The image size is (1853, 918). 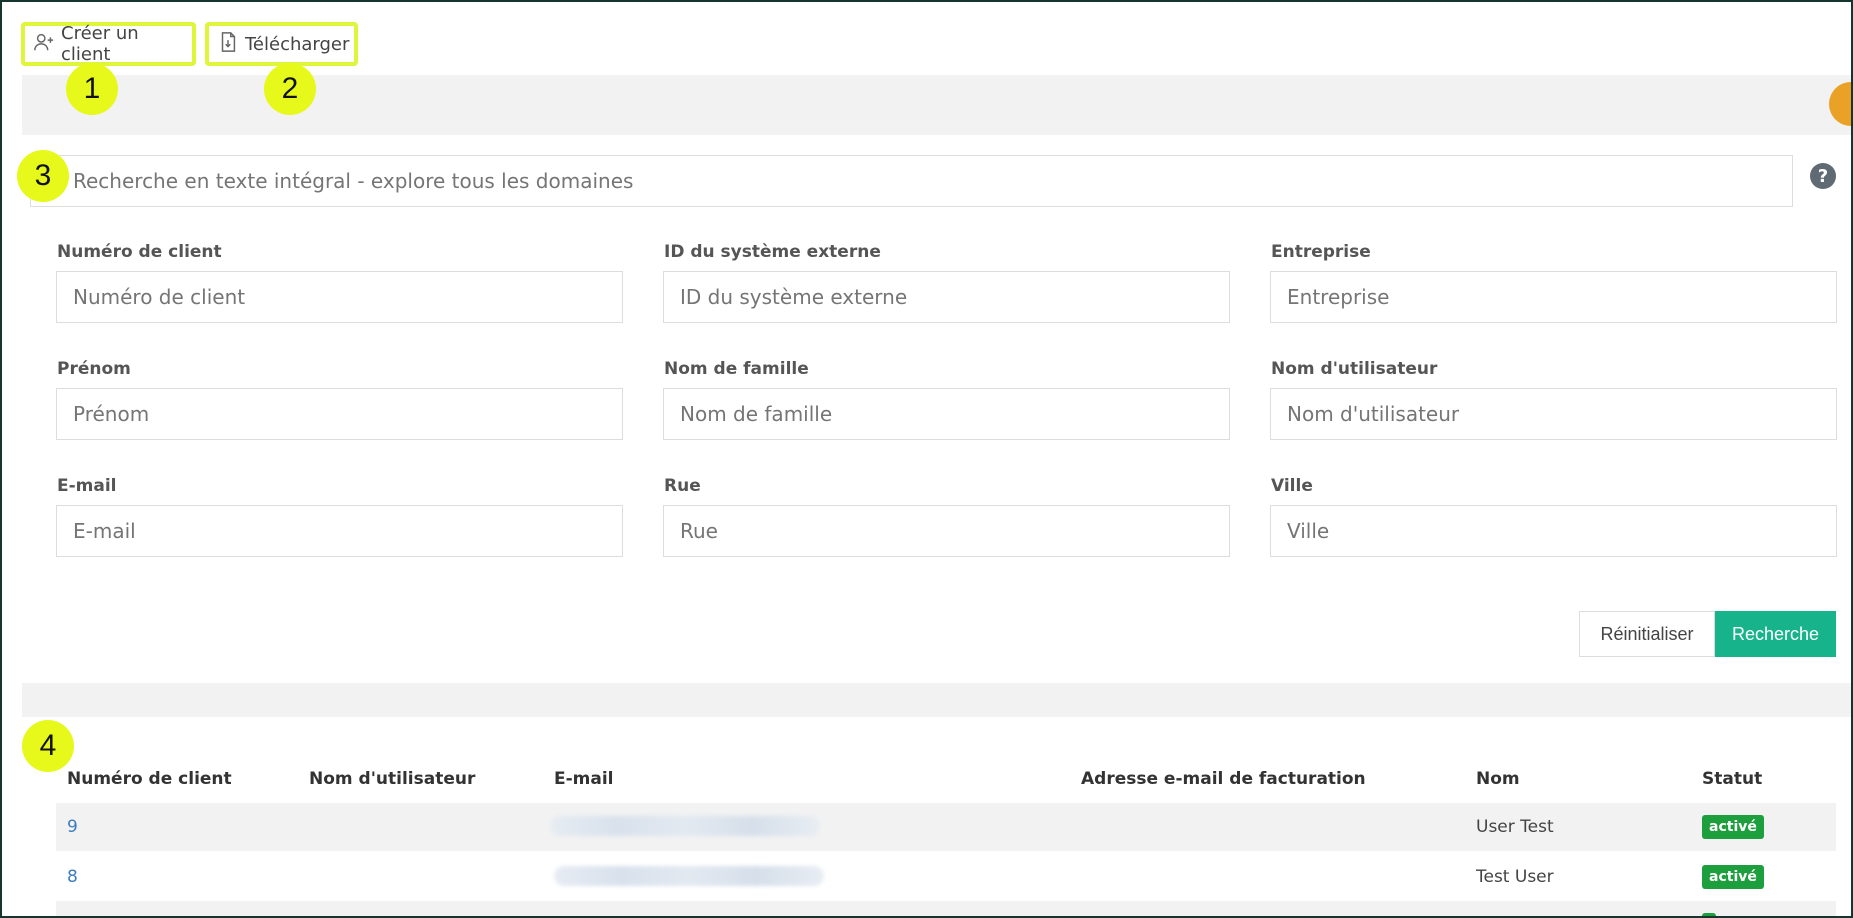 I want to click on table-row: 9 User Test activé, so click(x=946, y=827).